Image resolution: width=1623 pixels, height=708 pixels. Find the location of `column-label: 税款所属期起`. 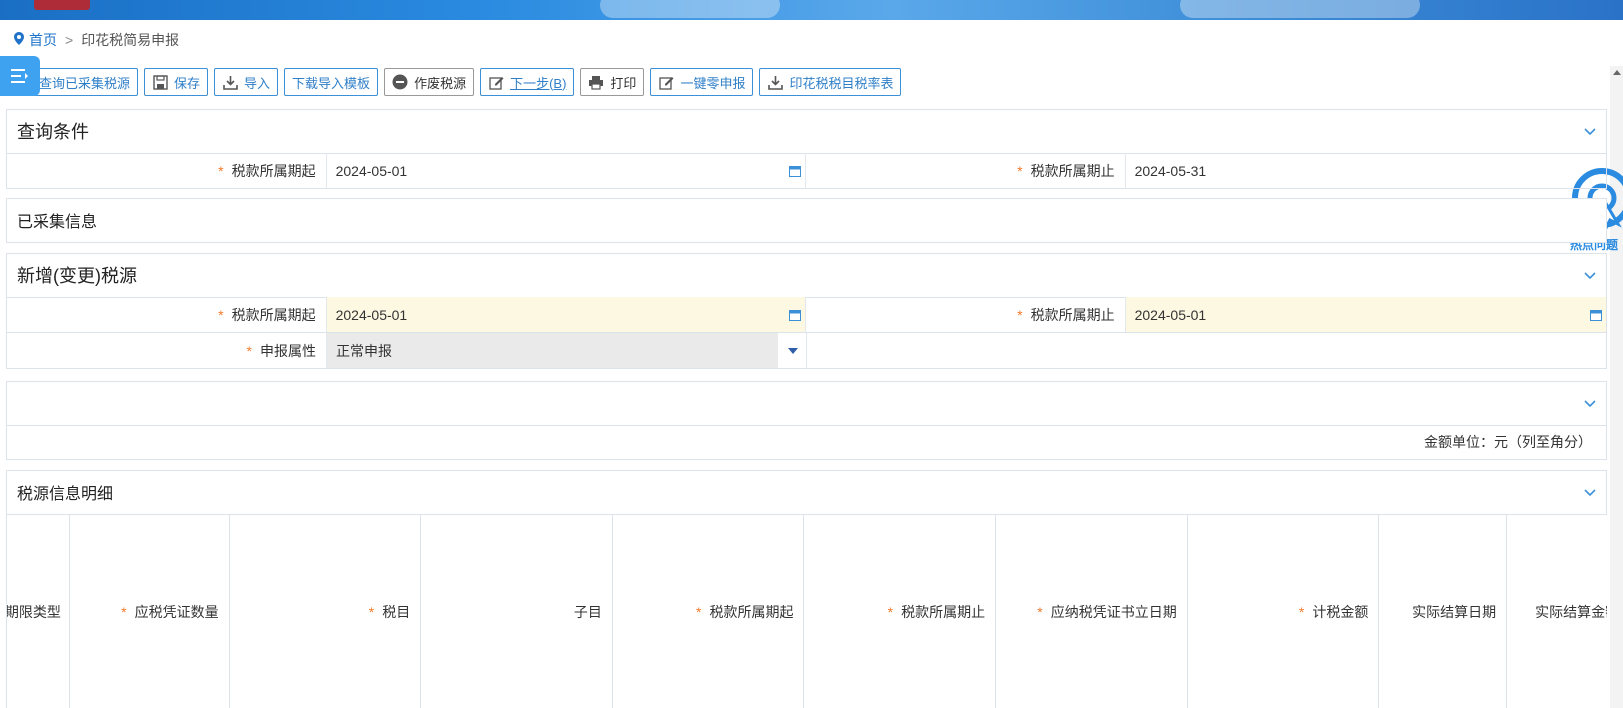

column-label: 税款所属期起 is located at coordinates (751, 612).